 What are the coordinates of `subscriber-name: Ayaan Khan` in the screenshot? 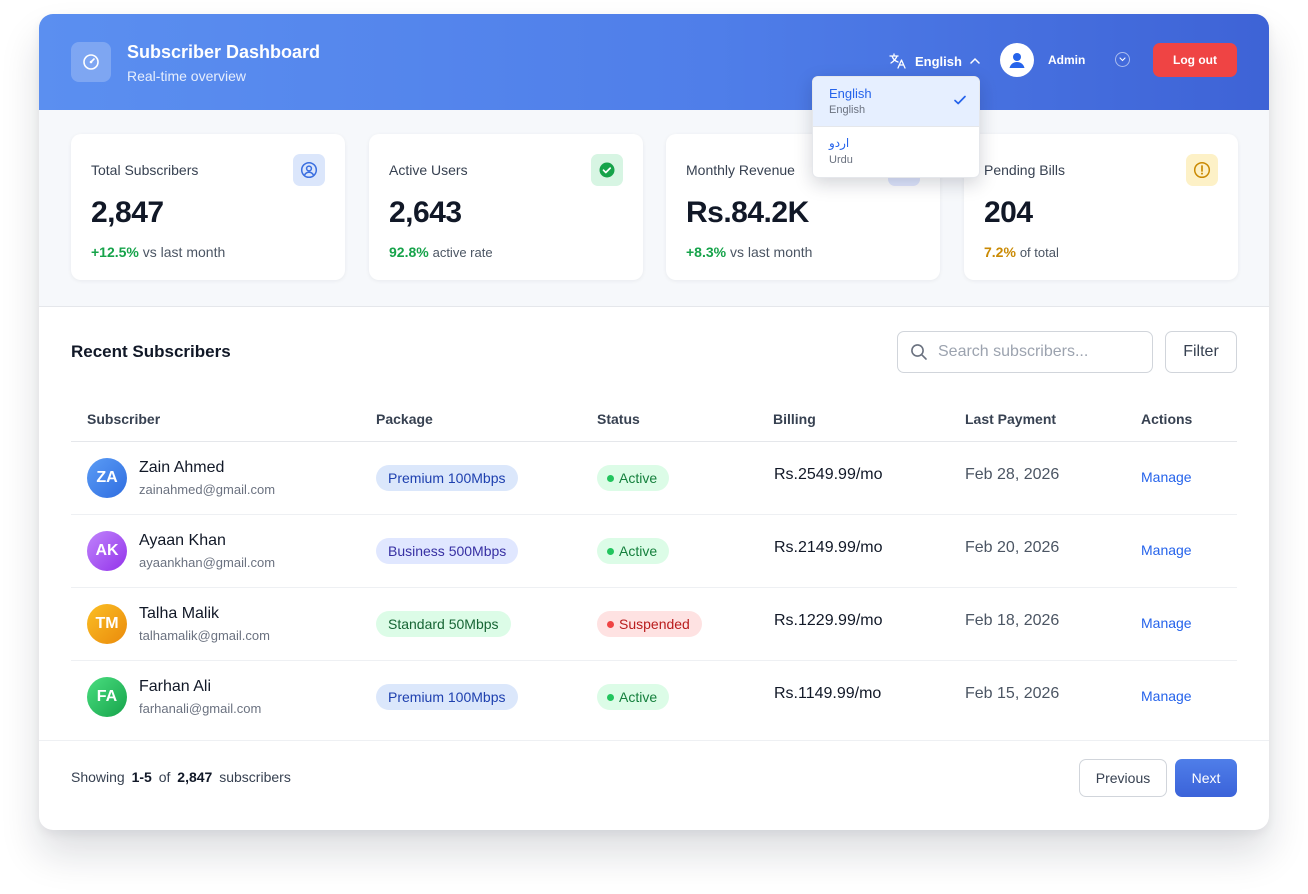 It's located at (182, 540).